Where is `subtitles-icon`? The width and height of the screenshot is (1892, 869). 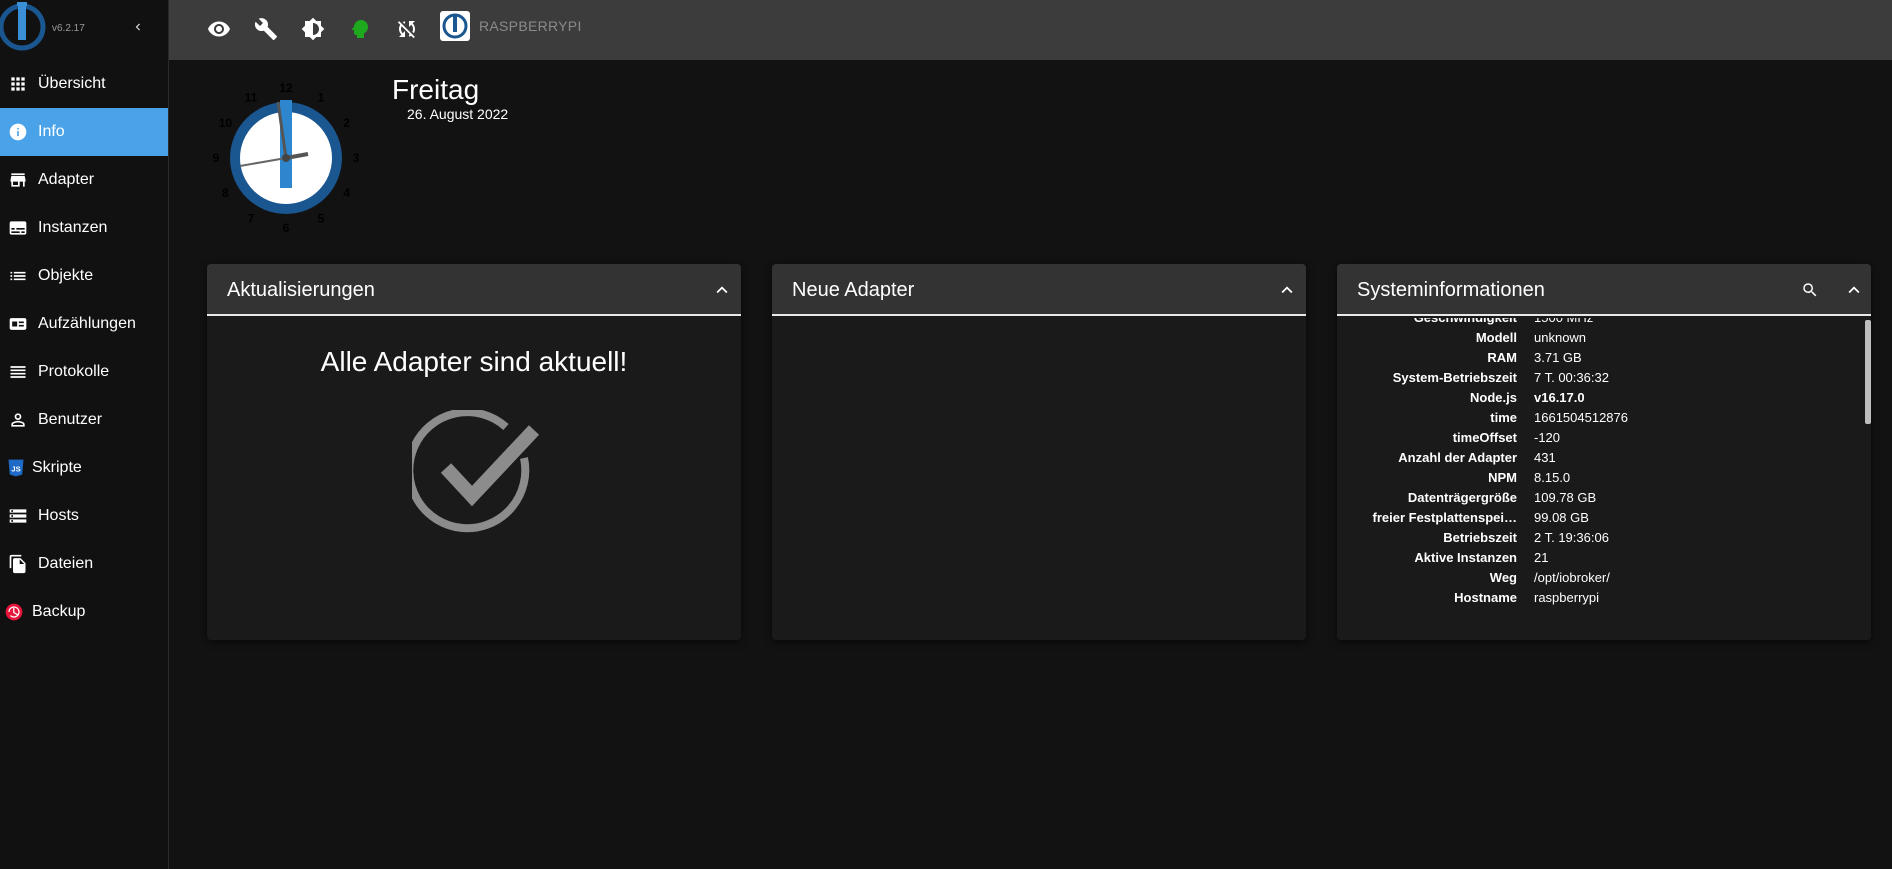
subtitles-icon is located at coordinates (18, 228).